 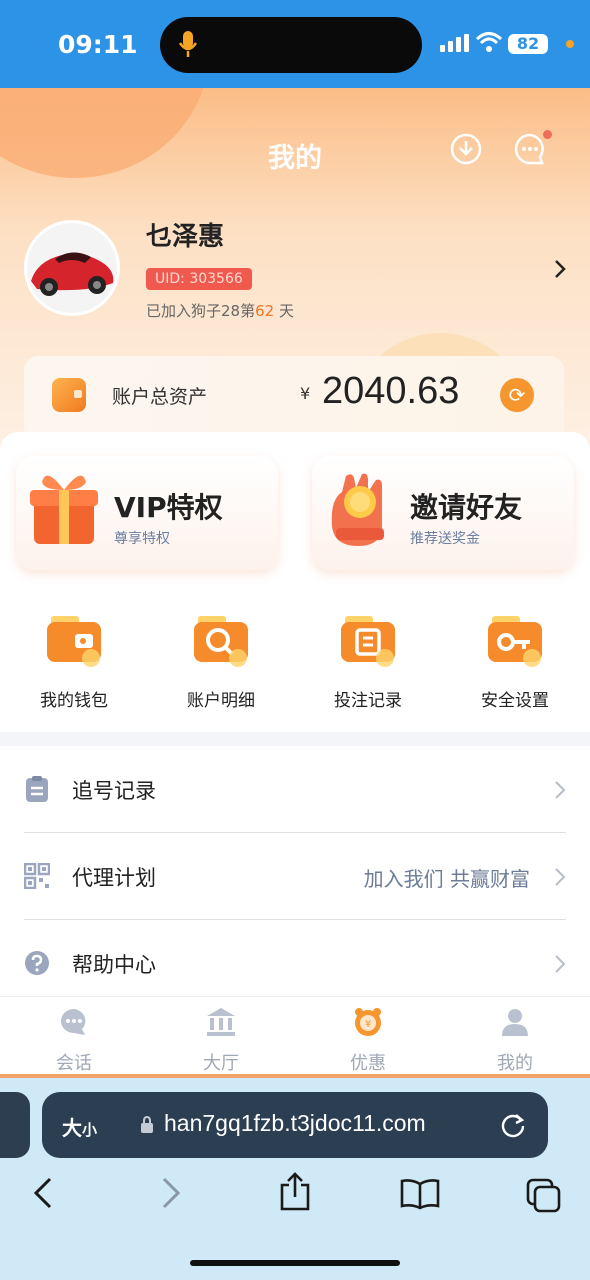 I want to click on bookmarks-icon, so click(x=420, y=1194).